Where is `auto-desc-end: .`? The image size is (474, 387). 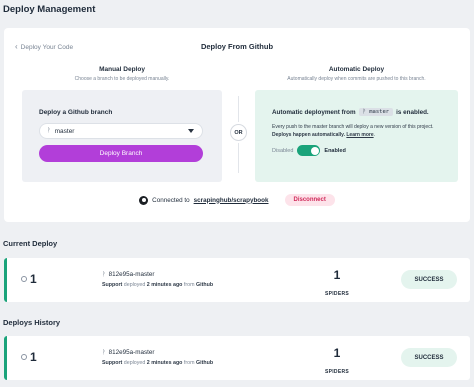 auto-desc-end: . is located at coordinates (374, 134).